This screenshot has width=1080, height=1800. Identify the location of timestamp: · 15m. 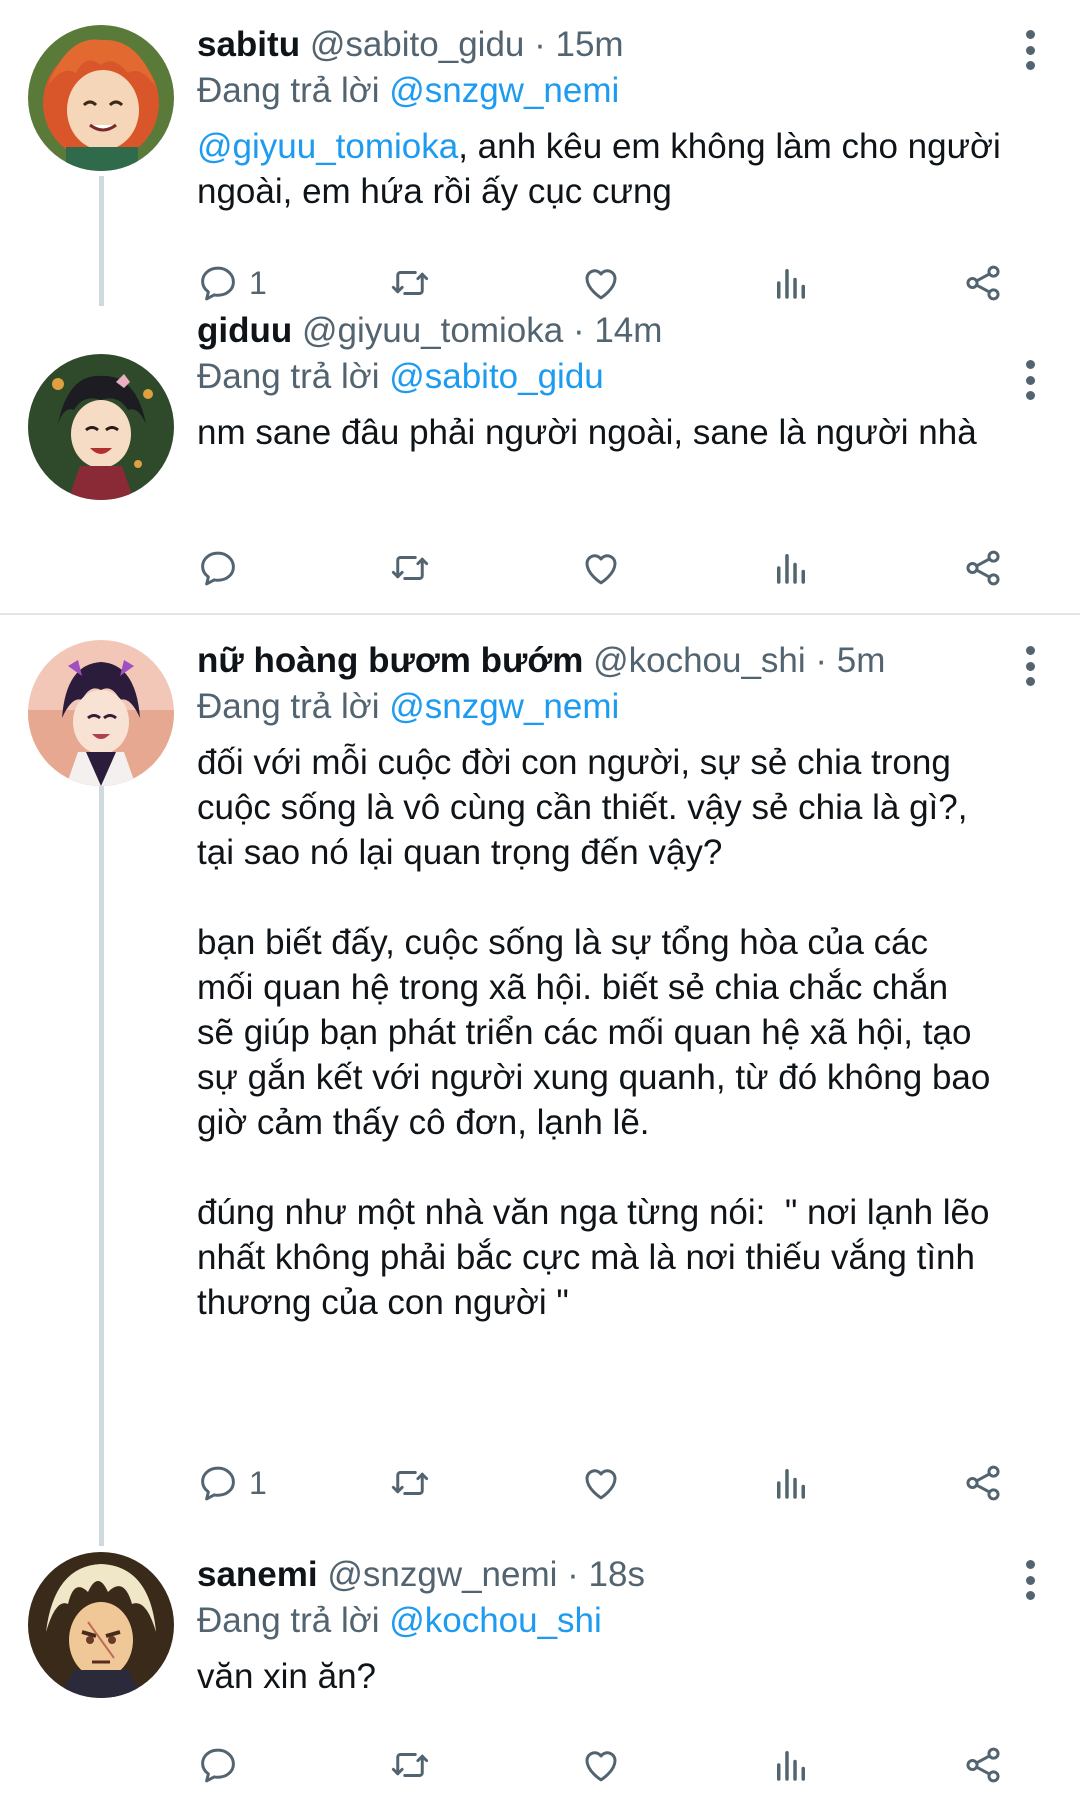
(578, 44).